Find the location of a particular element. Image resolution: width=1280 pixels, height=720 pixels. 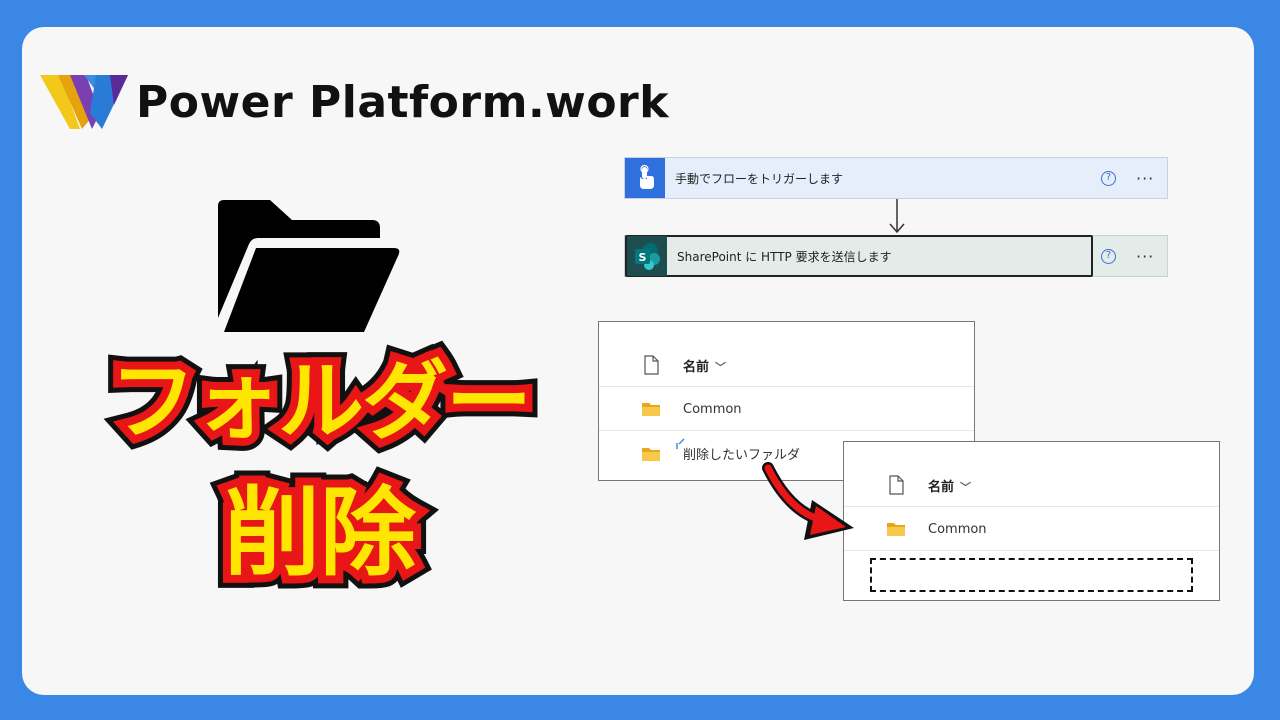

flow-step-label: 手動でフローをトリガーします is located at coordinates (759, 178).